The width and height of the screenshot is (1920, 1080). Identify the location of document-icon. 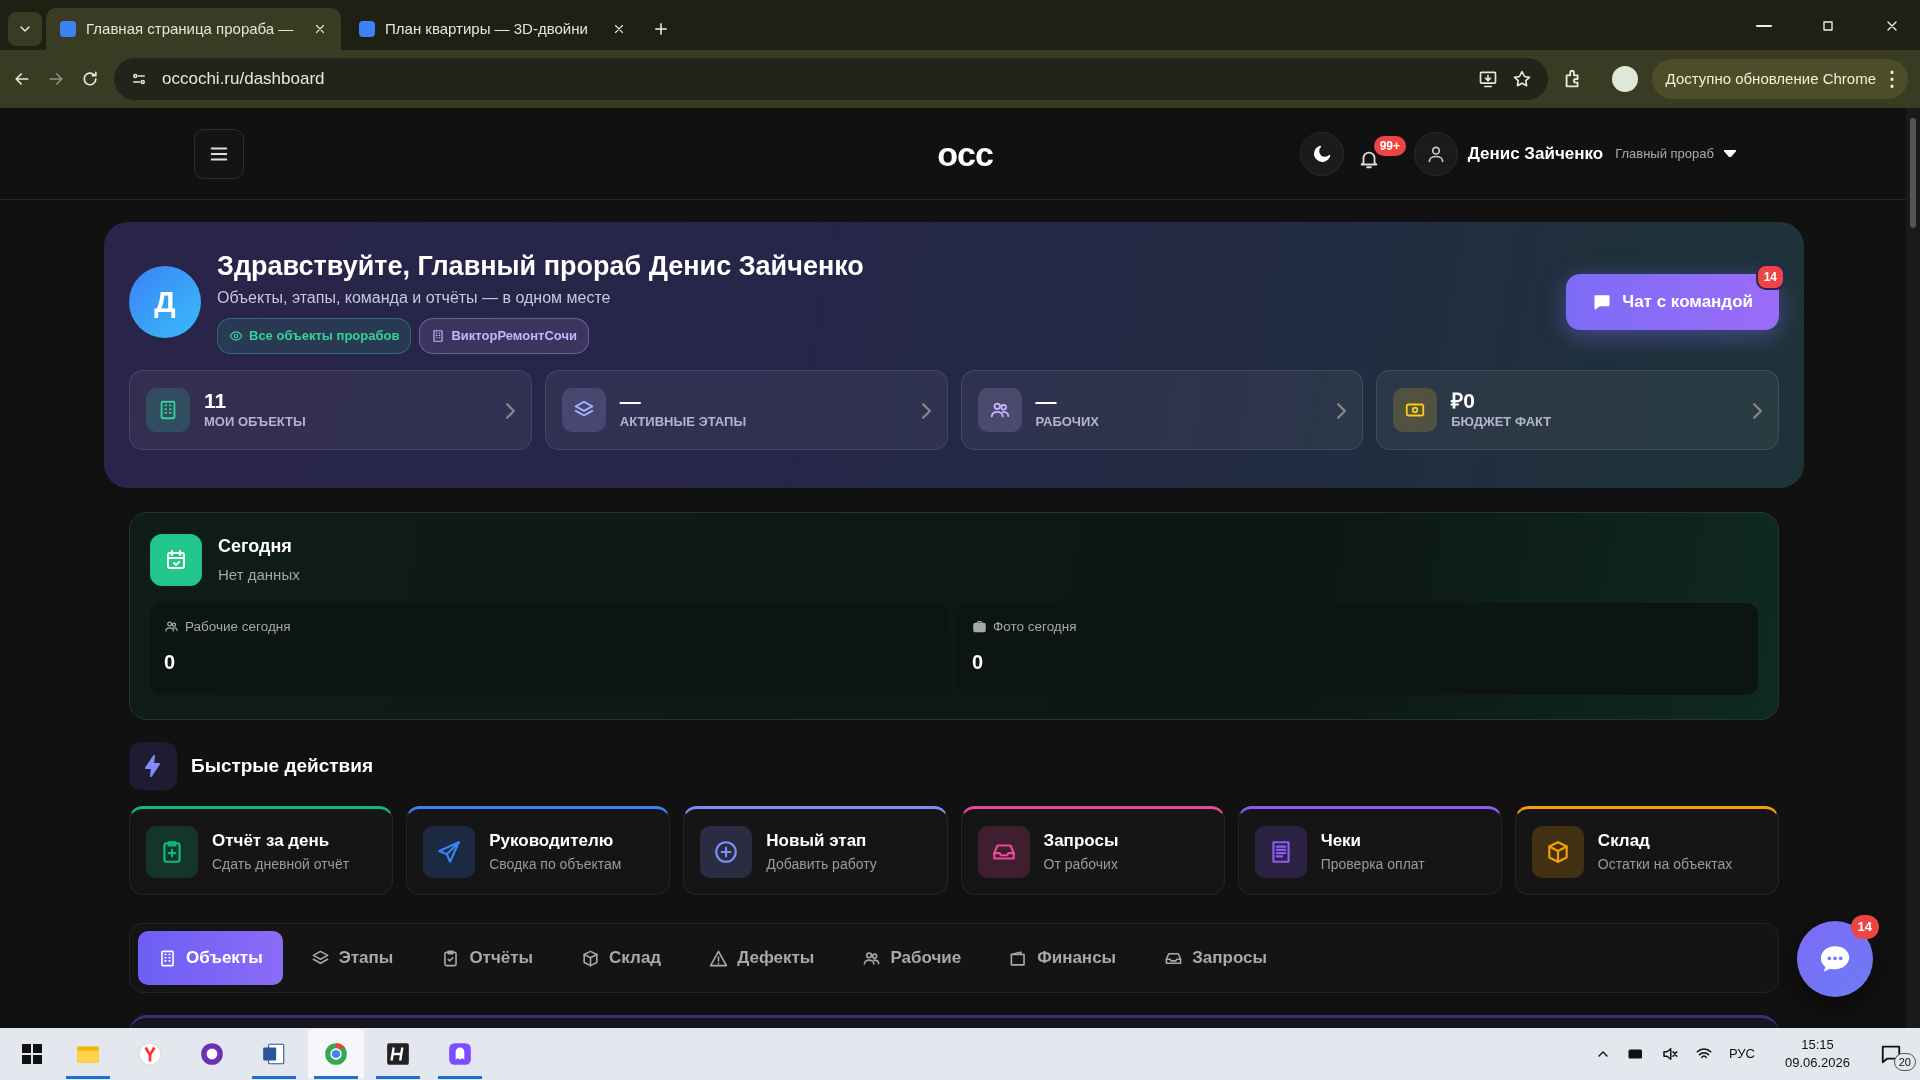
(274, 1054).